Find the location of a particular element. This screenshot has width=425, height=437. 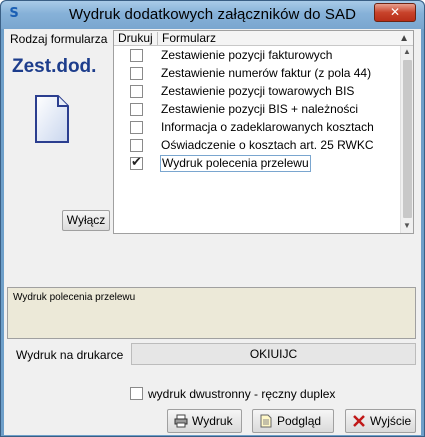

print-button-label: Wydruk is located at coordinates (212, 421).